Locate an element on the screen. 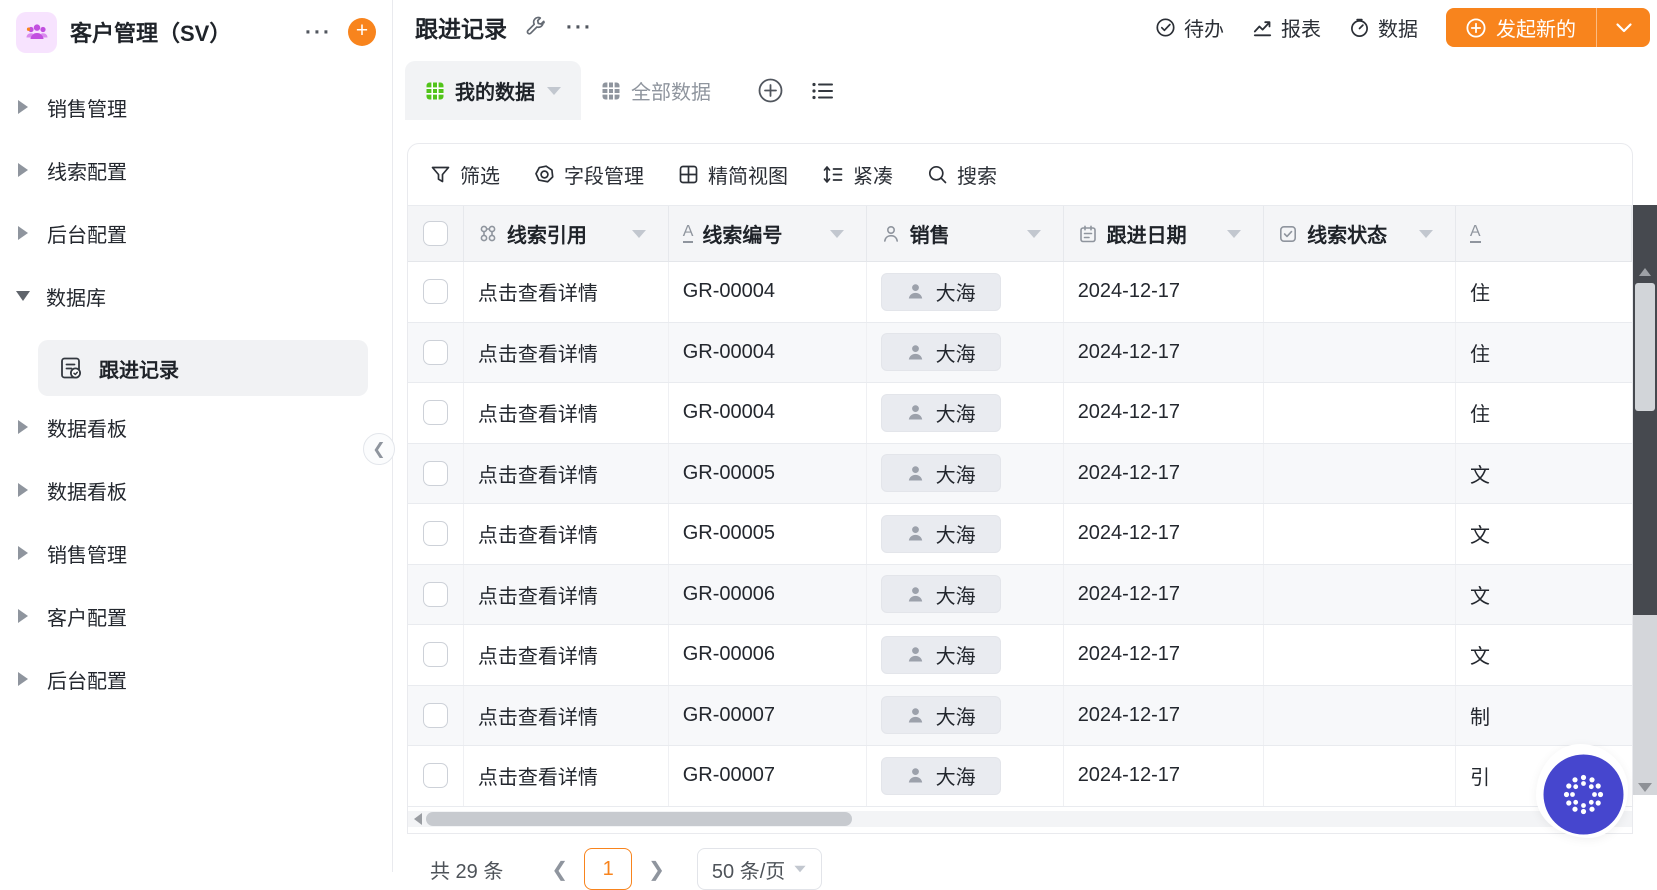 The height and width of the screenshot is (890, 1657). scroll-down-icon is located at coordinates (1645, 787).